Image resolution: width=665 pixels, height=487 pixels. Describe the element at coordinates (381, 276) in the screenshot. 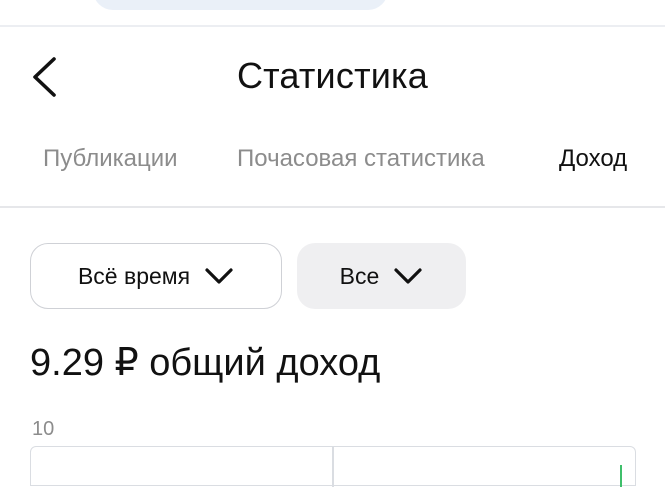

I see `type-filter-dropdown: Все` at that location.